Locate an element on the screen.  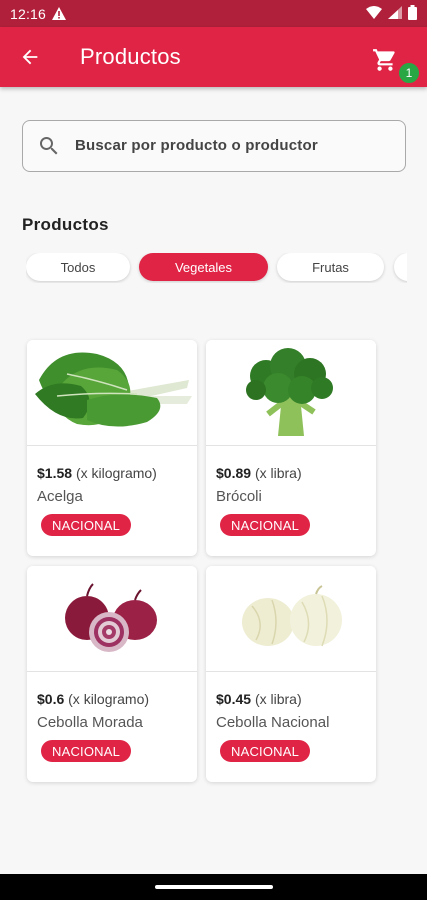
back-button is located at coordinates (30, 57).